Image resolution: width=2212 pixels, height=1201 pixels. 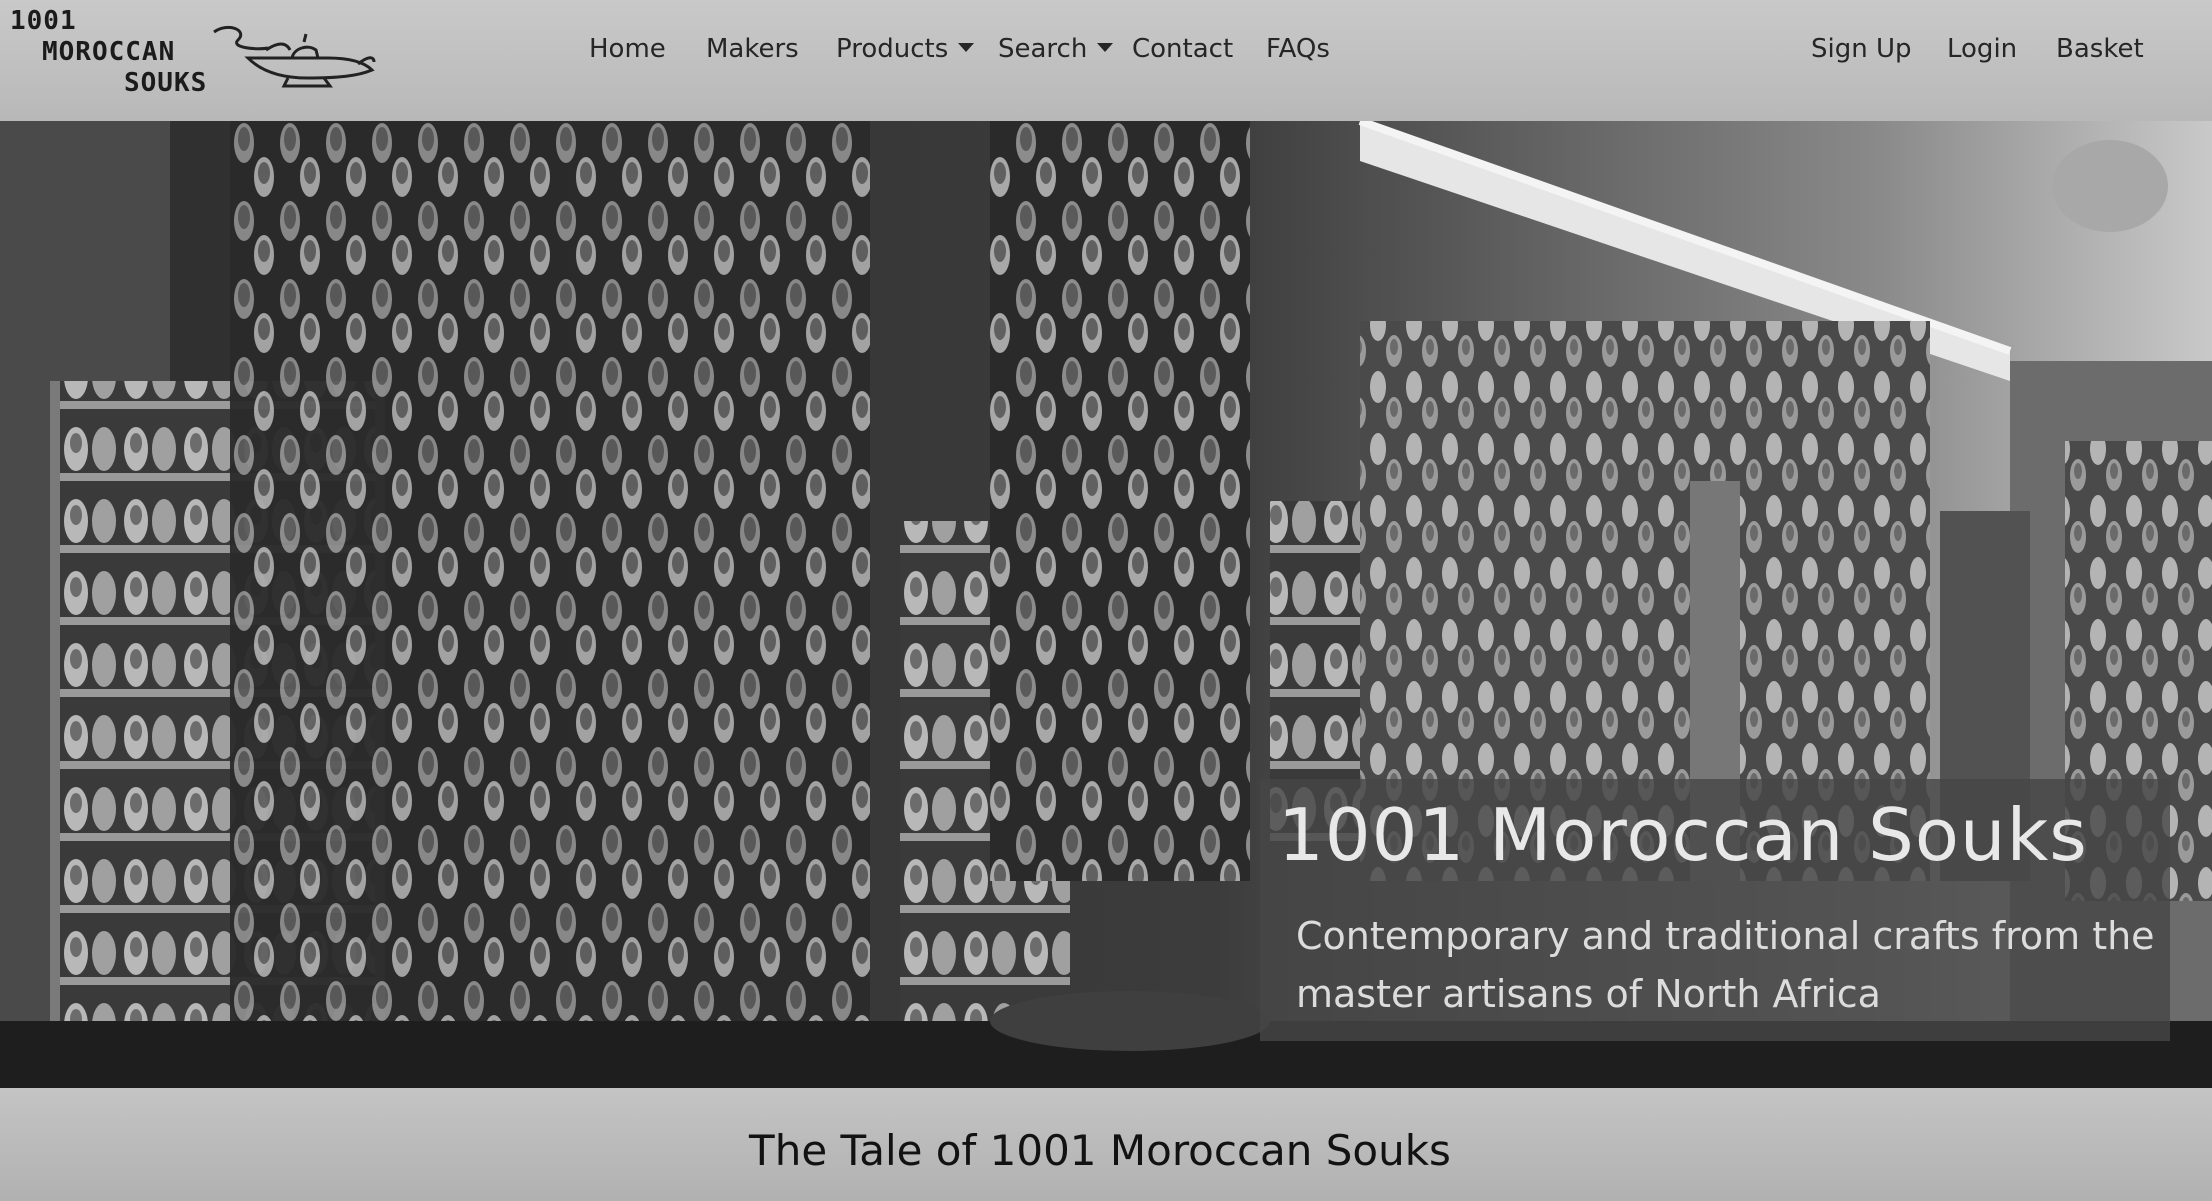 What do you see at coordinates (892, 49) in the screenshot?
I see `nav-products-label: Products` at bounding box center [892, 49].